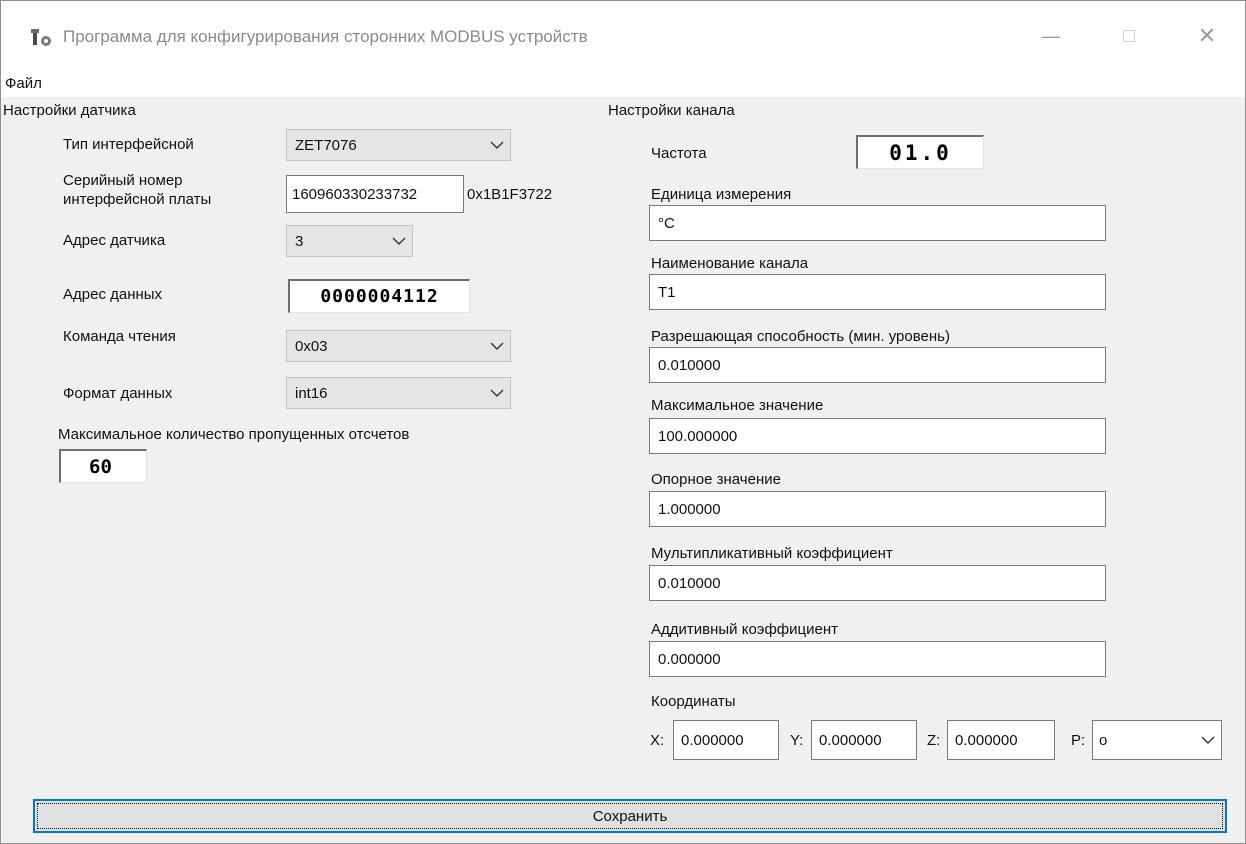 This screenshot has height=844, width=1246. Describe the element at coordinates (41, 37) in the screenshot. I see `app-tools-icon` at that location.